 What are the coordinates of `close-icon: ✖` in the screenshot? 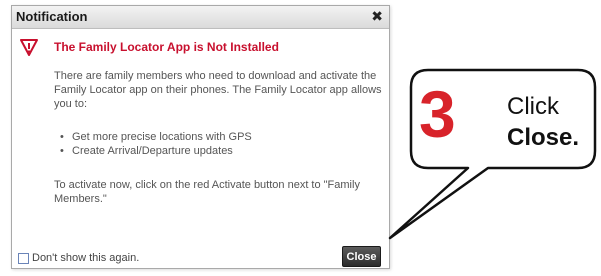 It's located at (377, 16).